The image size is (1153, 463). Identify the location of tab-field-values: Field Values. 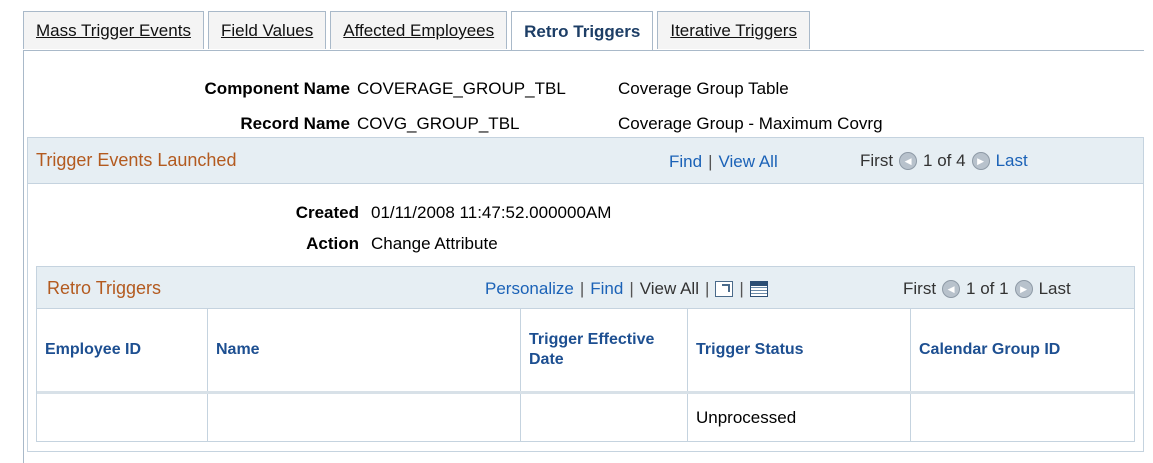
(267, 30).